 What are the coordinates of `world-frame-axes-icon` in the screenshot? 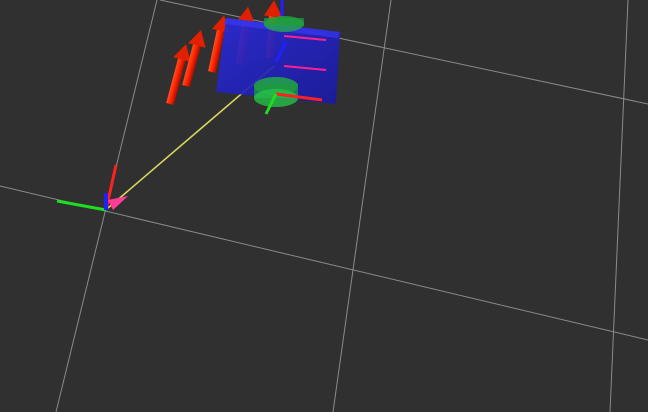 It's located at (87, 188).